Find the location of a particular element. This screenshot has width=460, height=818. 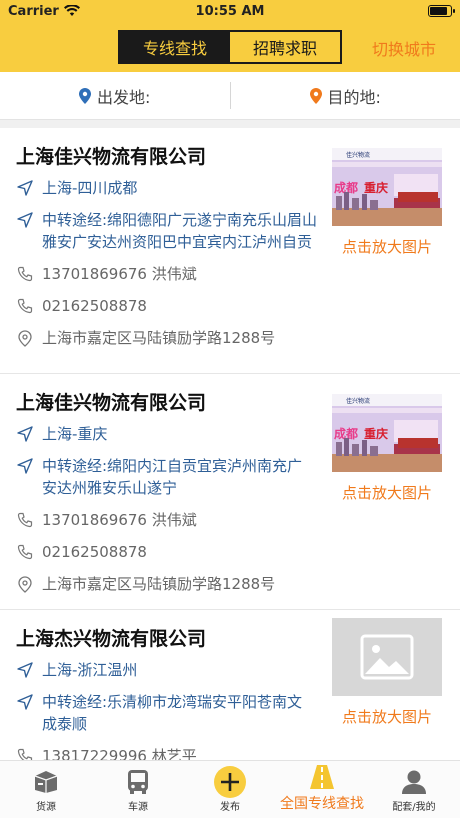

tab-publish: 发布 is located at coordinates (230, 789).